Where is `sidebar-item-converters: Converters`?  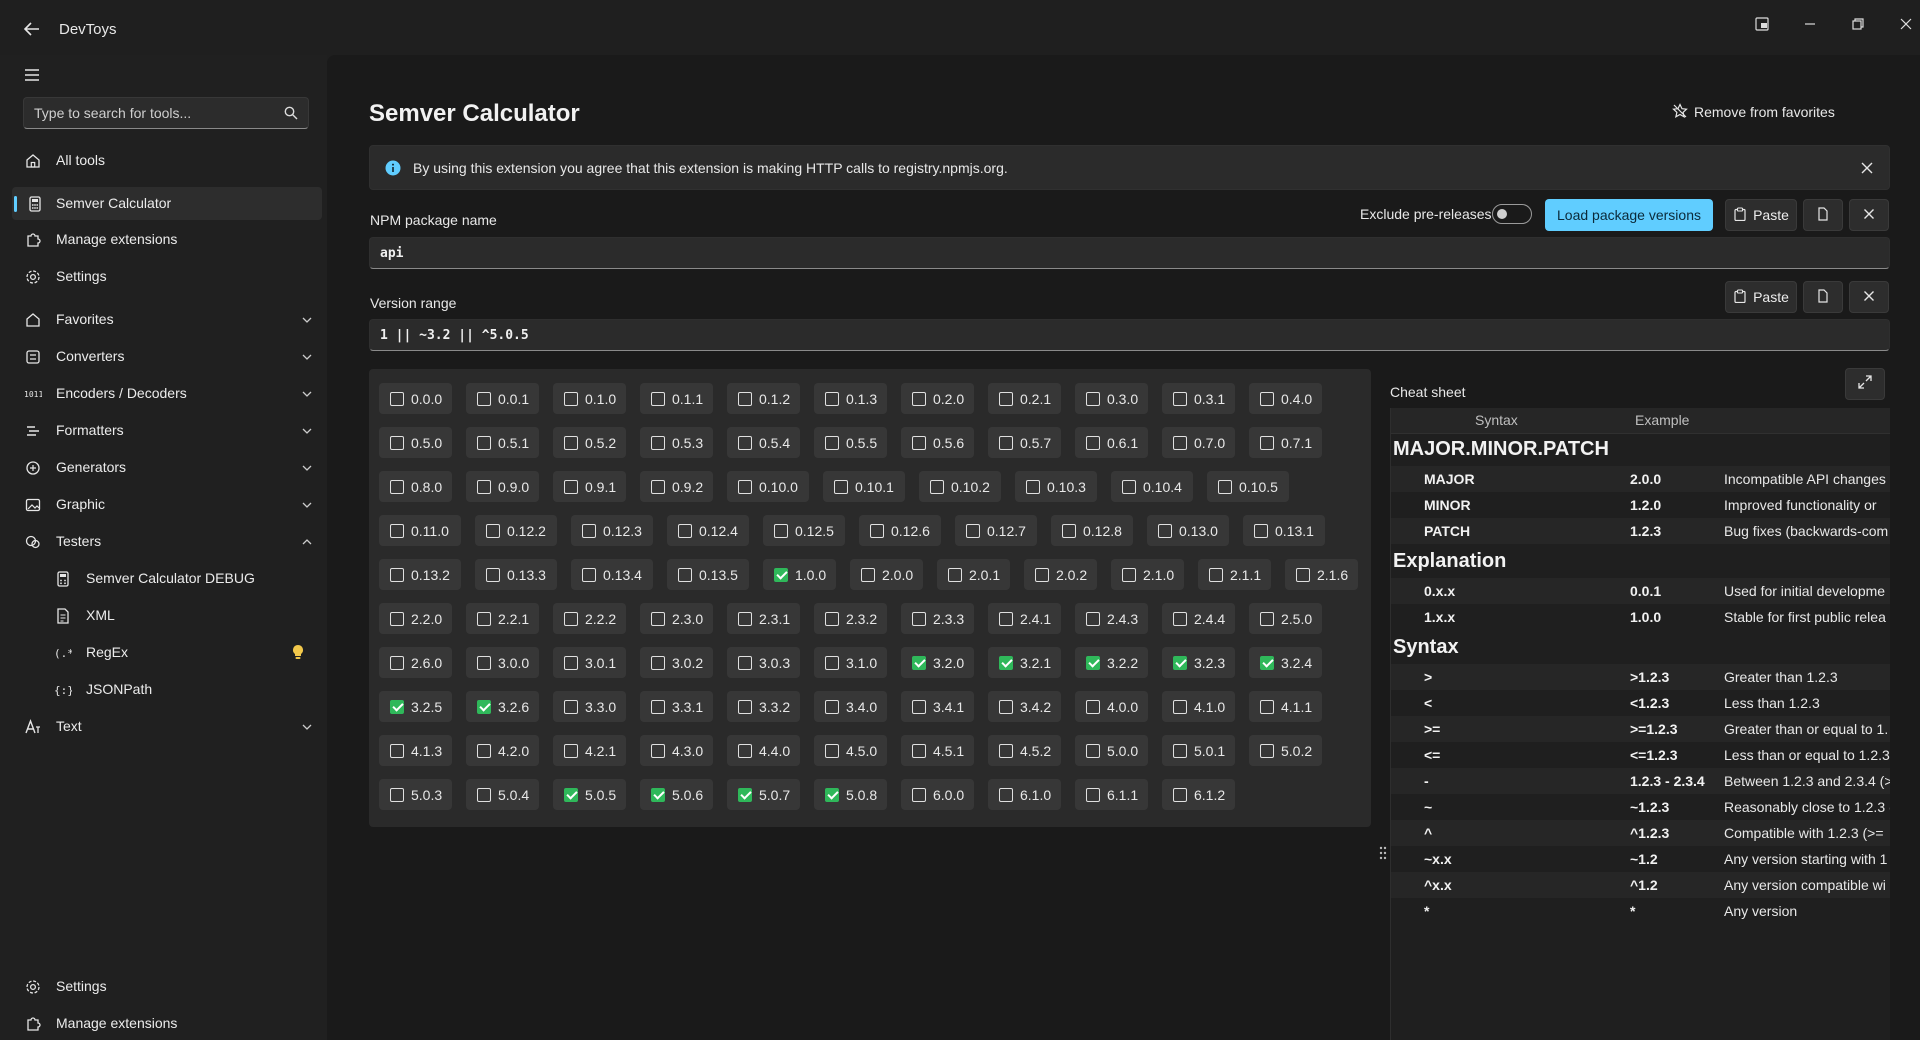
sidebar-item-converters: Converters is located at coordinates (166, 356).